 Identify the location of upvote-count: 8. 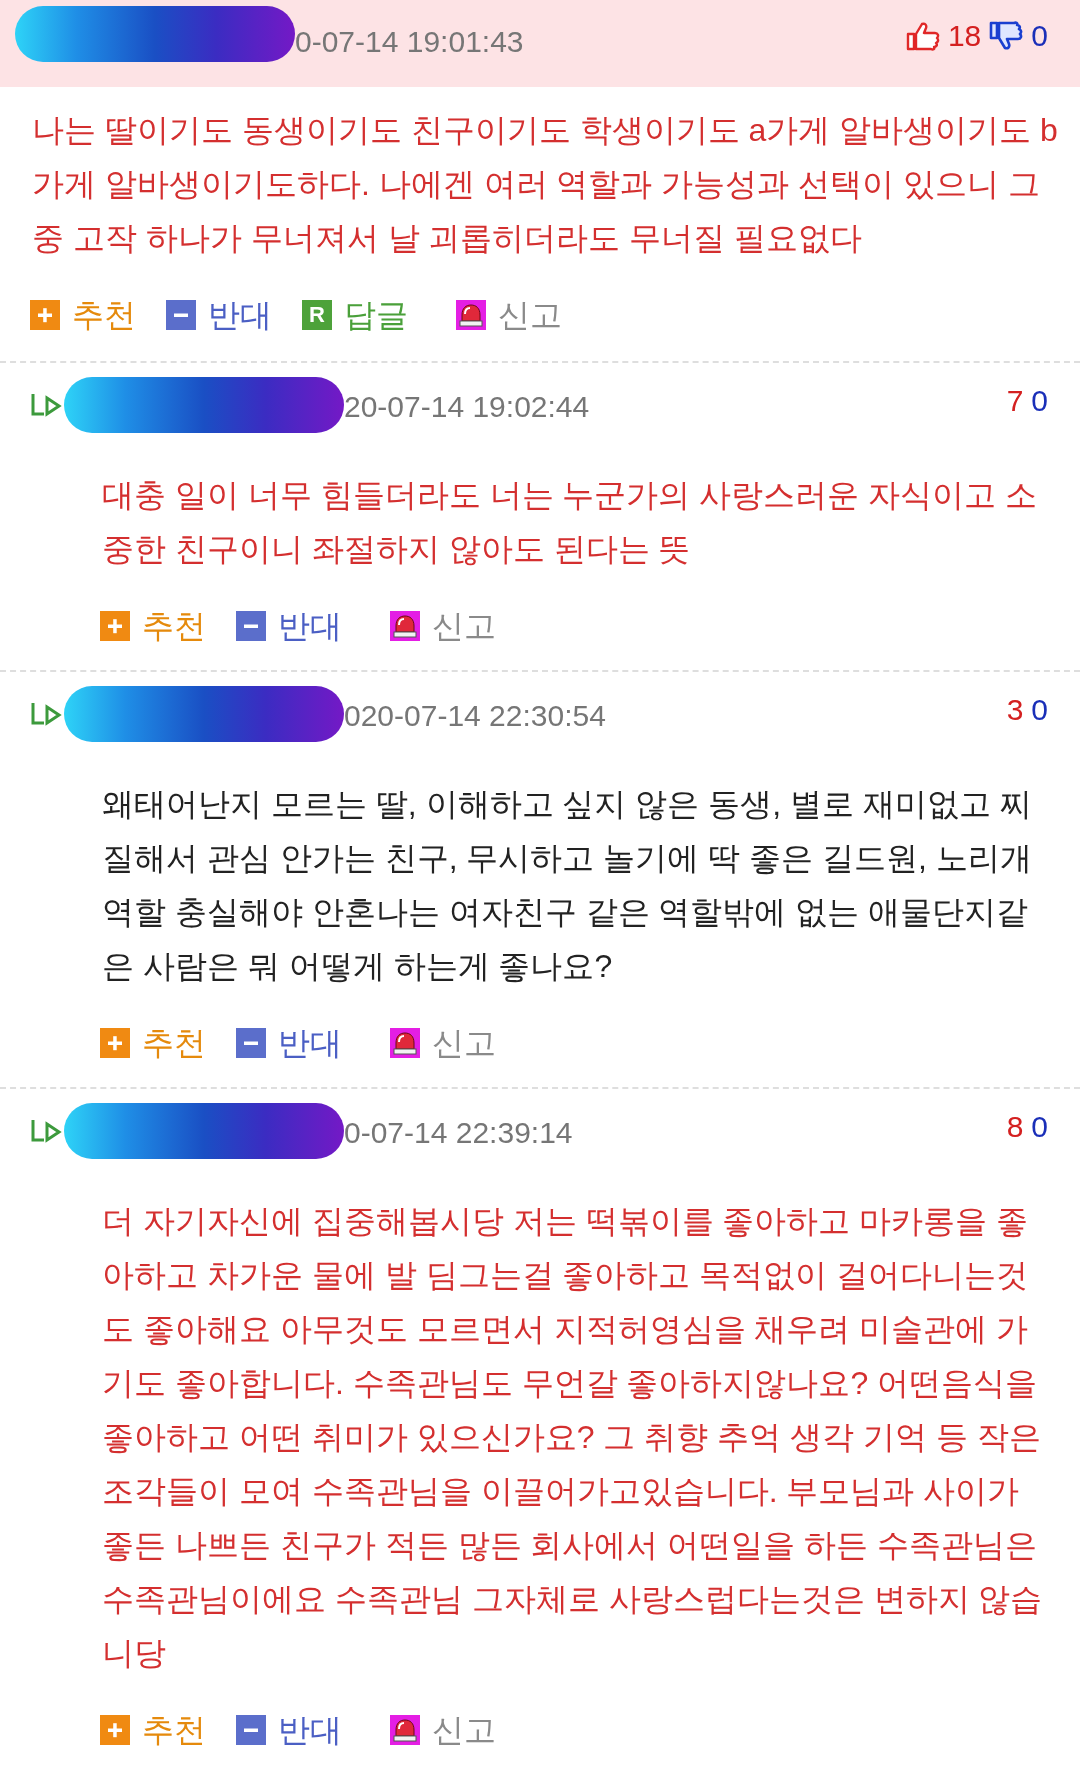
(1015, 1127).